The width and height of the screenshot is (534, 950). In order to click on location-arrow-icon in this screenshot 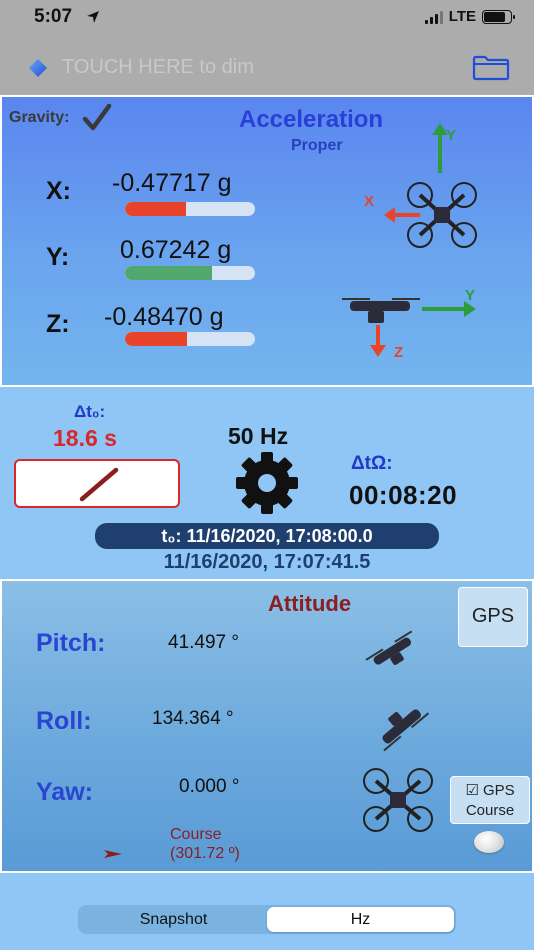, I will do `click(93, 17)`.